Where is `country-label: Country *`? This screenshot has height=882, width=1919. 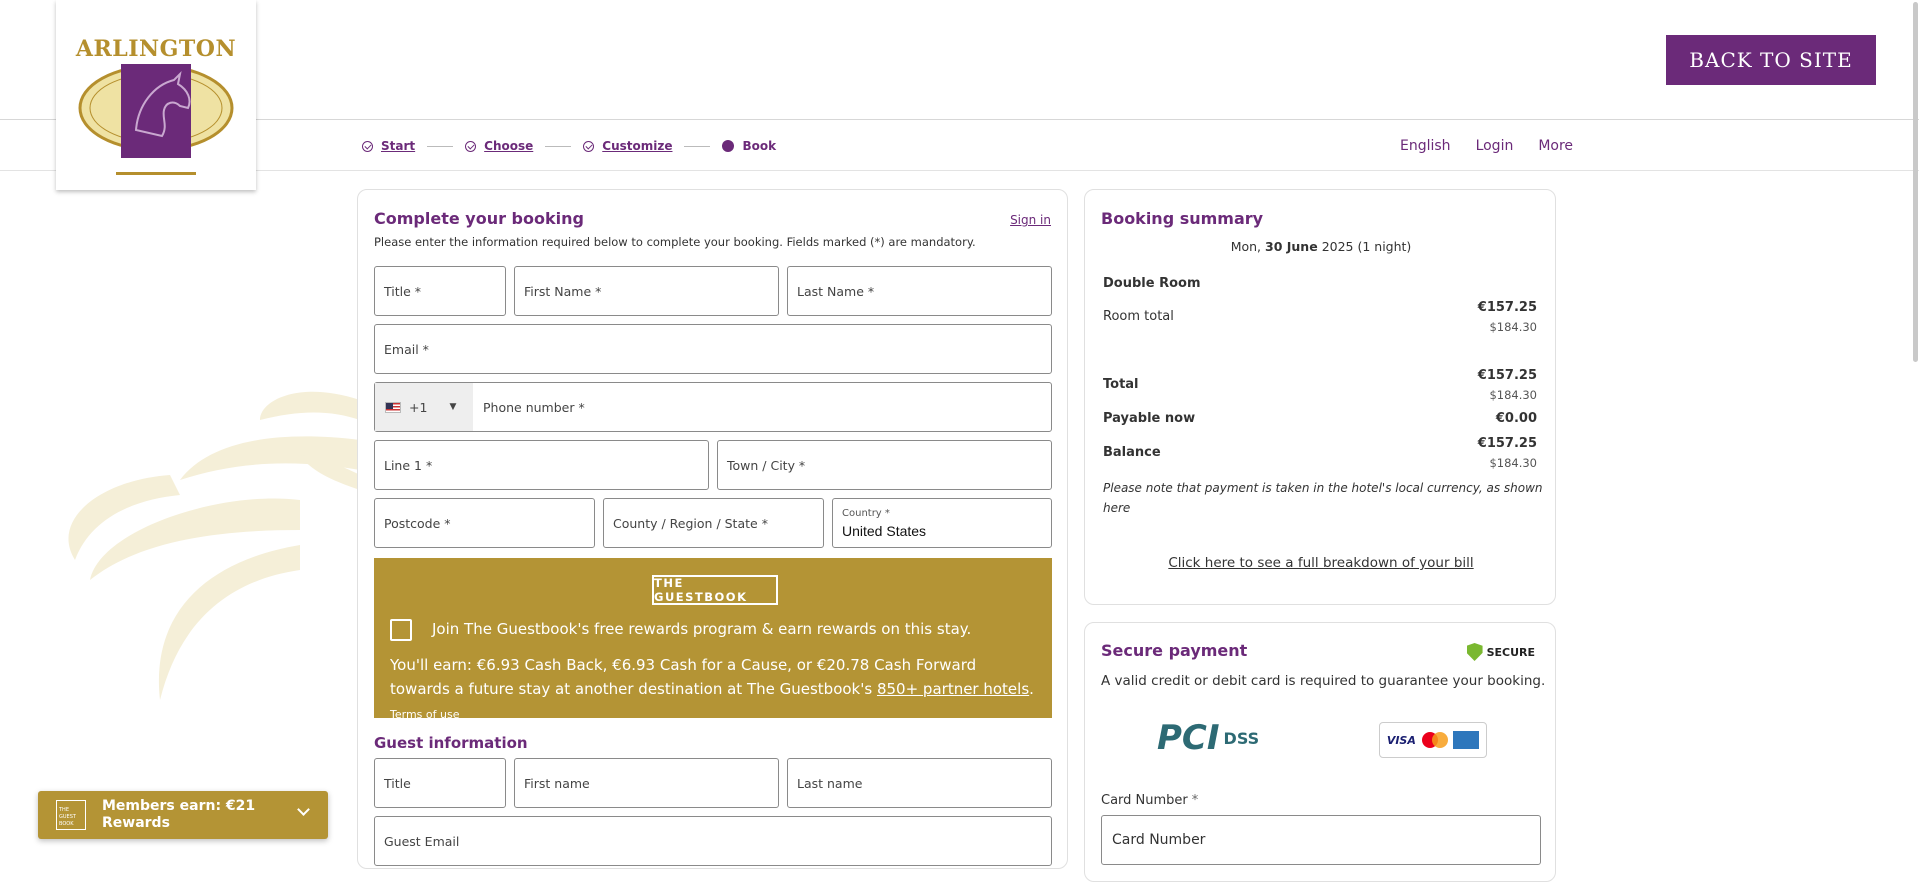 country-label: Country * is located at coordinates (866, 513).